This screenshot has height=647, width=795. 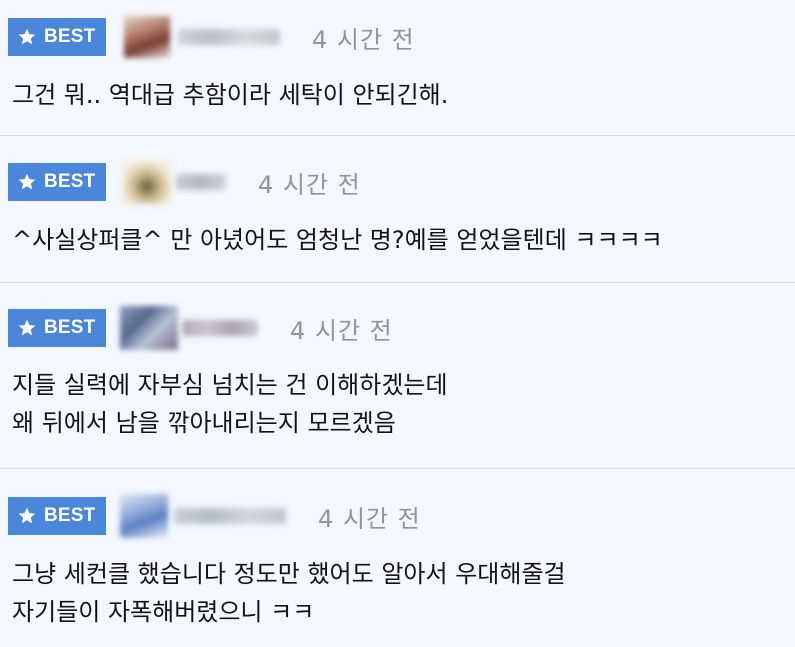 I want to click on comment-line: ^사실상퍼클^ 만 아녔어도 엄청난 명?예를 얻었을텐데 ㅋㅋㅋㅋ, so click(x=337, y=240).